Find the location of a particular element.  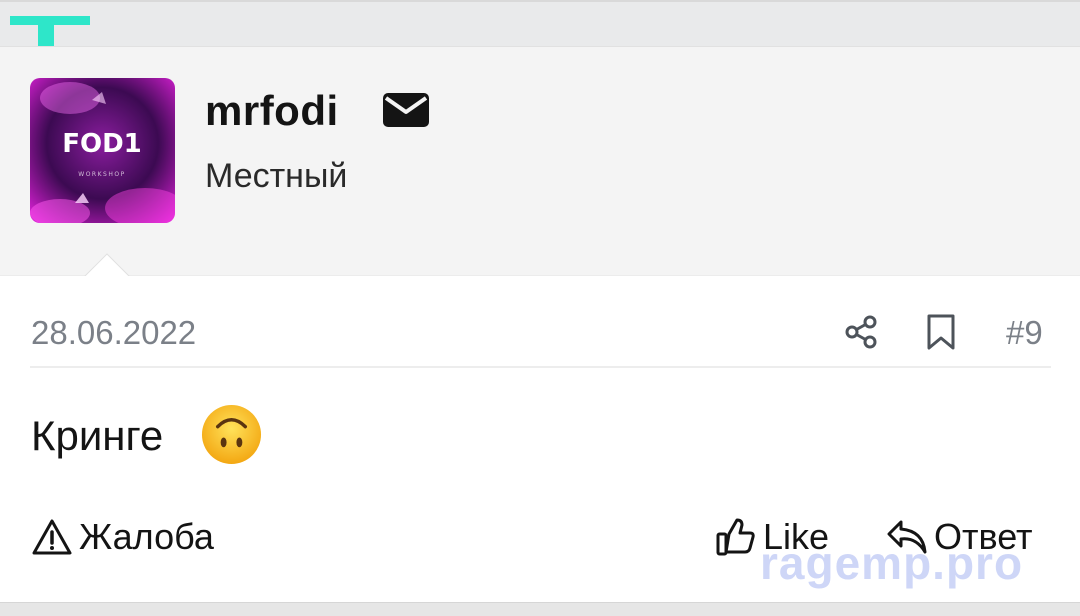

previous-post-strip is located at coordinates (540, 24).